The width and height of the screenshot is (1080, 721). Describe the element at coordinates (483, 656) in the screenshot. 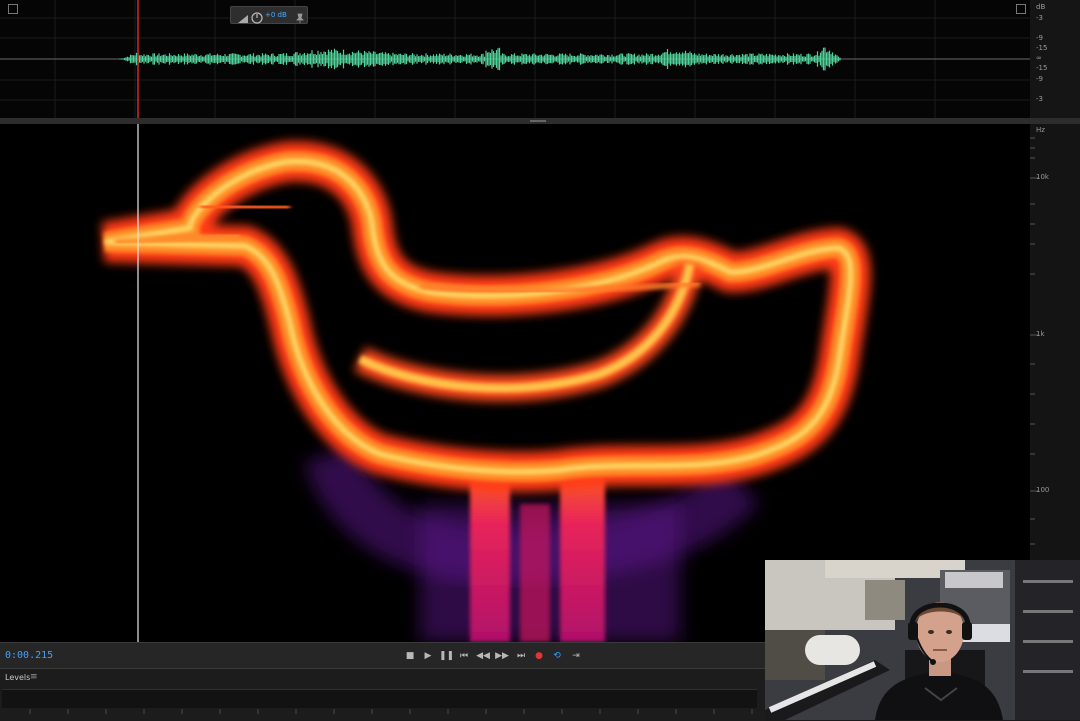

I see `rewind-button: ◀◀` at that location.